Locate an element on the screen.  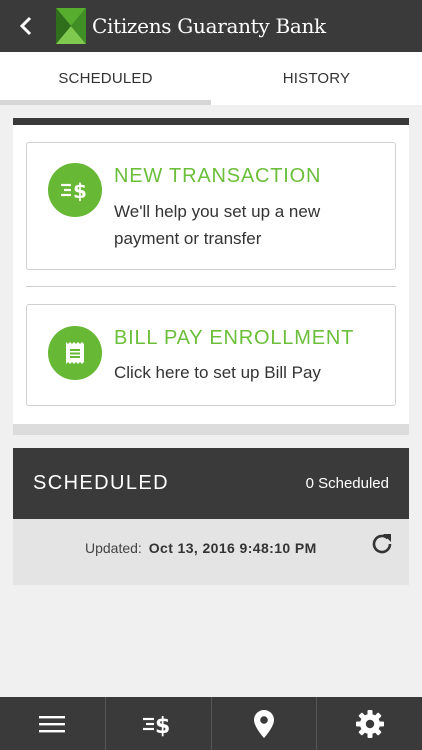
nav-transfers: $ is located at coordinates (159, 723).